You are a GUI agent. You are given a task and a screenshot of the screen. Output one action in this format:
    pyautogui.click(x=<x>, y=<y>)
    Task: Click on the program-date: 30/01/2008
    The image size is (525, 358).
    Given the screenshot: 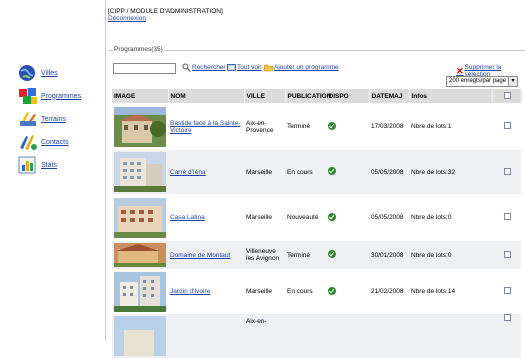 What is the action you would take?
    pyautogui.click(x=389, y=255)
    